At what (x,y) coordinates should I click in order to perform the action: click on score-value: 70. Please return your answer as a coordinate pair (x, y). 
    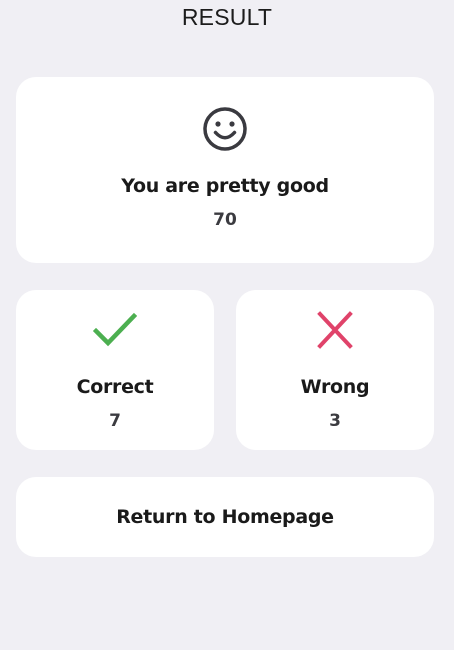
    Looking at the image, I should click on (225, 220).